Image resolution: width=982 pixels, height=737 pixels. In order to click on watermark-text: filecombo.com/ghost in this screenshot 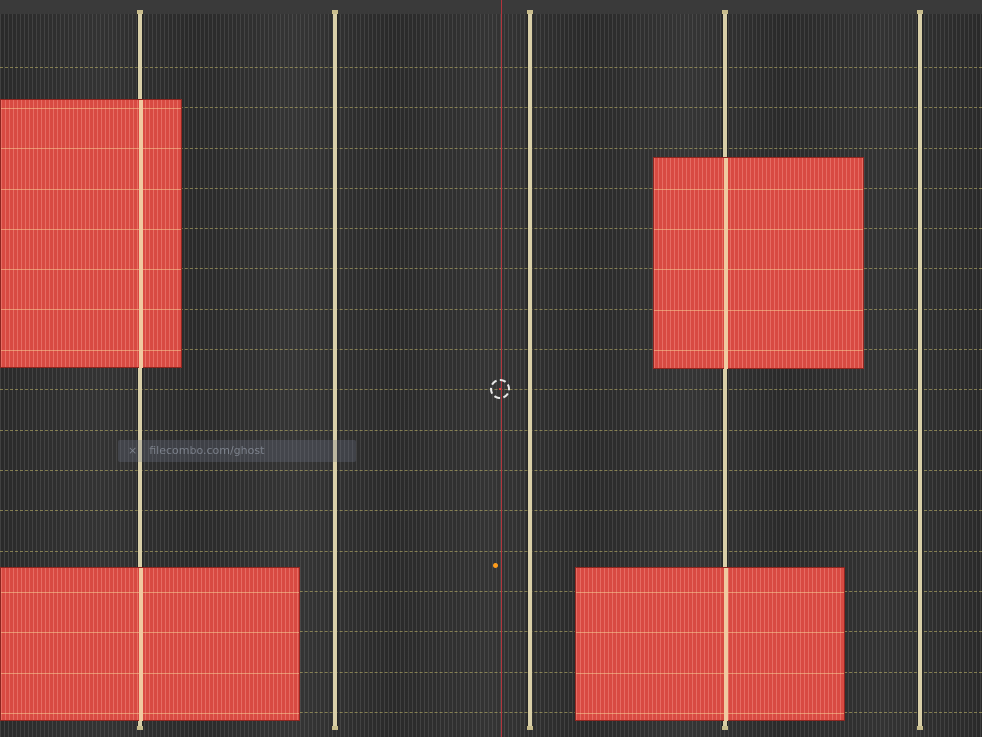, I will do `click(207, 450)`.